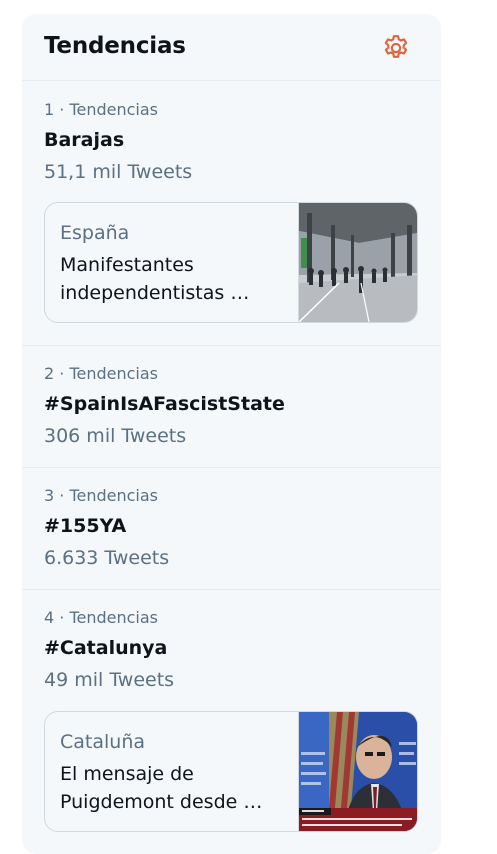 Image resolution: width=497 pixels, height=854 pixels. Describe the element at coordinates (103, 742) in the screenshot. I see `news-card-source: Cataluña` at that location.